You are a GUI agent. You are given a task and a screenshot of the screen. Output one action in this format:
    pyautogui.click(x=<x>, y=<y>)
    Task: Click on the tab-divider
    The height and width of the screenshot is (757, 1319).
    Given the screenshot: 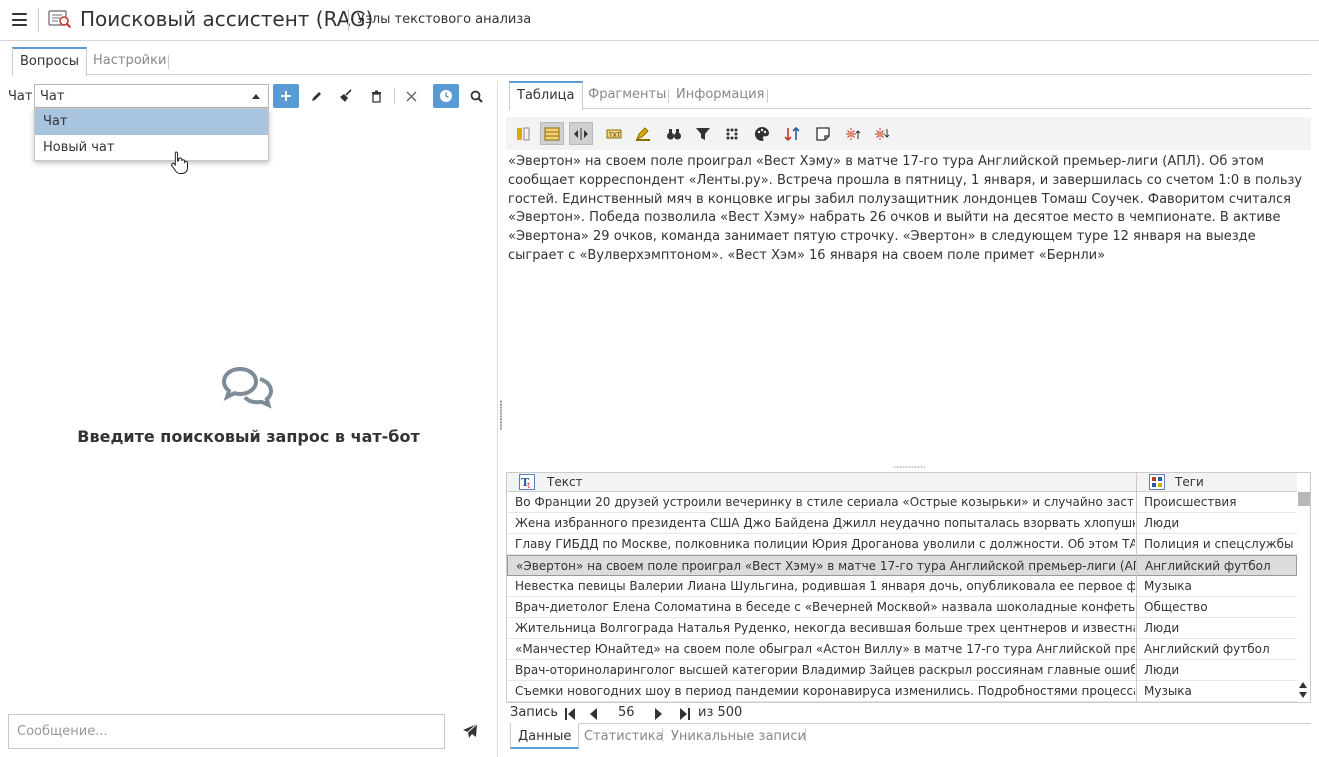 What is the action you would take?
    pyautogui.click(x=767, y=96)
    